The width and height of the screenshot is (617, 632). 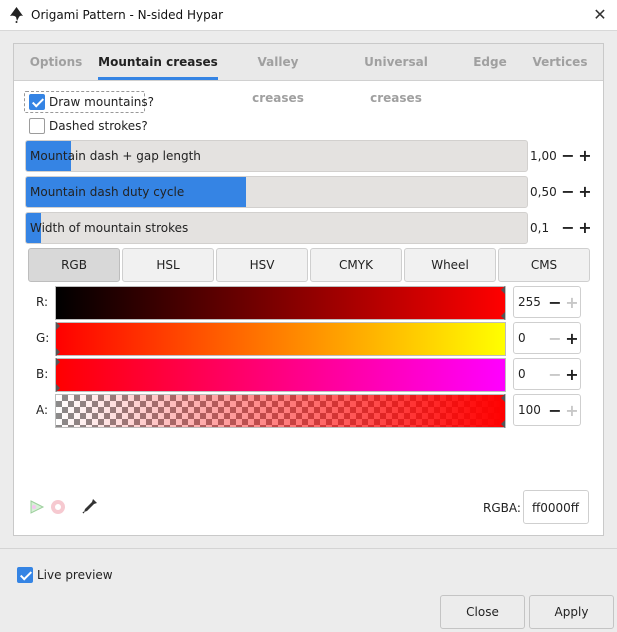 What do you see at coordinates (42, 374) in the screenshot?
I see `blue-channel-label: B:` at bounding box center [42, 374].